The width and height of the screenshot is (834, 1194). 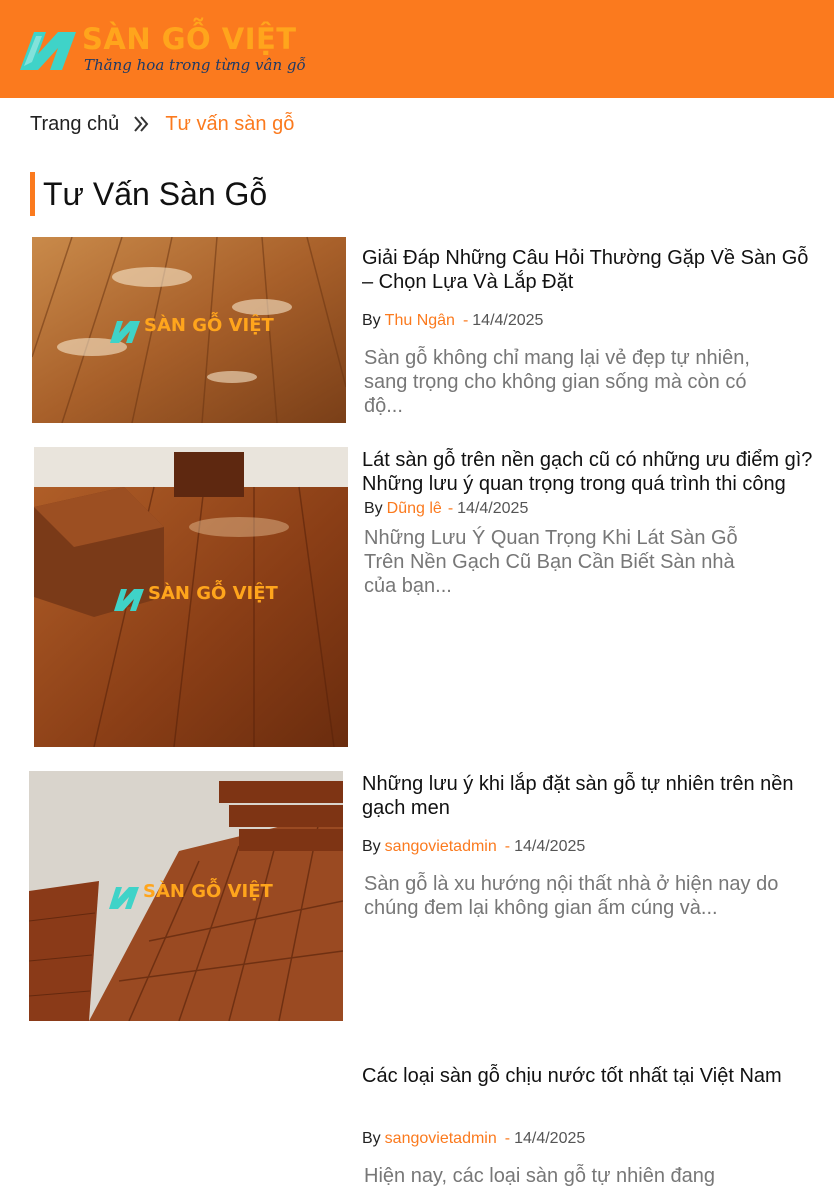 What do you see at coordinates (189, 39) in the screenshot?
I see `logo-title: SÀN GỖ VIỆT` at bounding box center [189, 39].